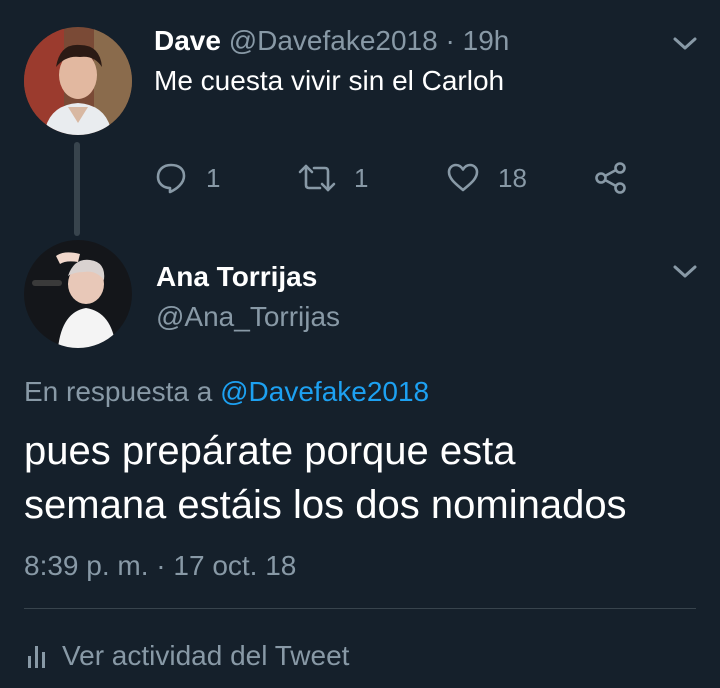 Image resolution: width=720 pixels, height=688 pixels. I want to click on activity-label: Ver actividad del Tweet, so click(206, 655).